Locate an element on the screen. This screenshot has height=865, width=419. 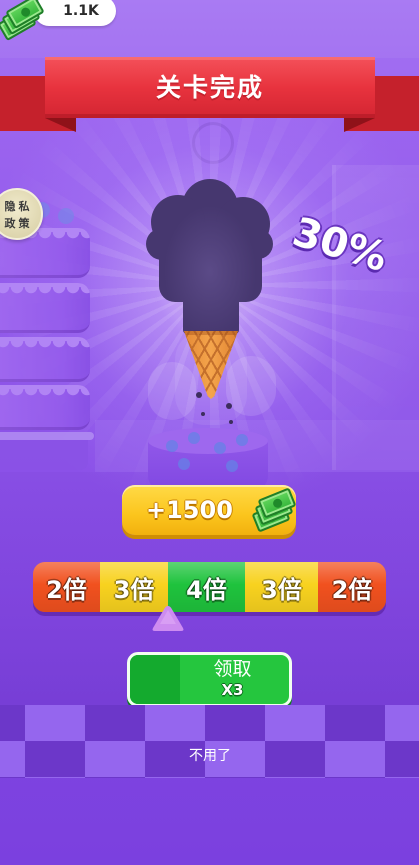
claim-label: 领取 is located at coordinates (232, 669).